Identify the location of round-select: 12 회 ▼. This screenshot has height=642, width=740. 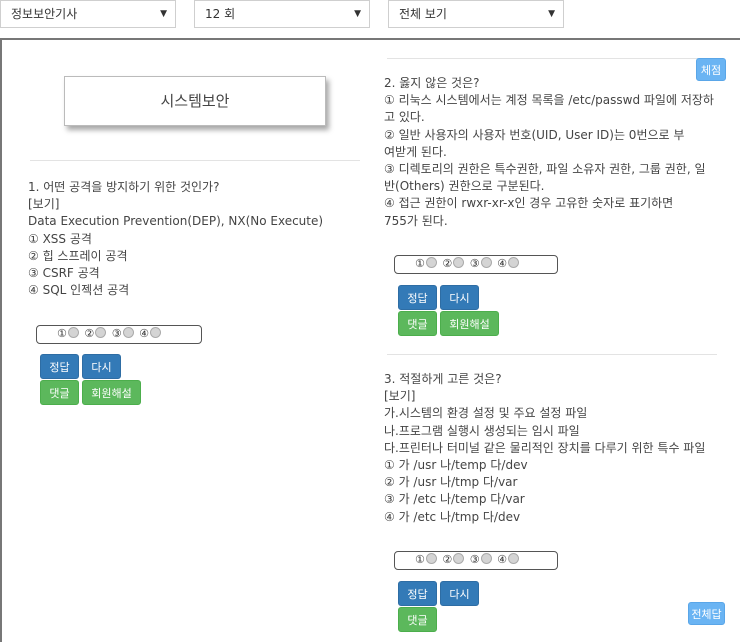
(282, 14).